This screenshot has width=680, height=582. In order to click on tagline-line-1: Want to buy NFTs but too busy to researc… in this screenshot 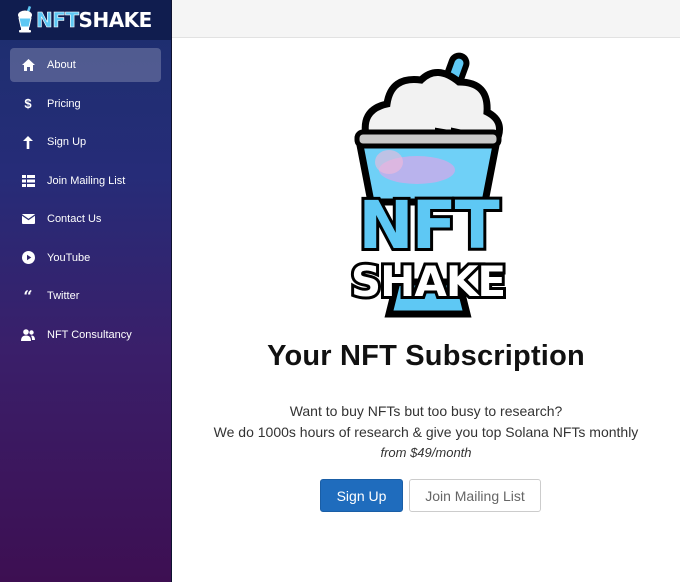, I will do `click(426, 411)`.